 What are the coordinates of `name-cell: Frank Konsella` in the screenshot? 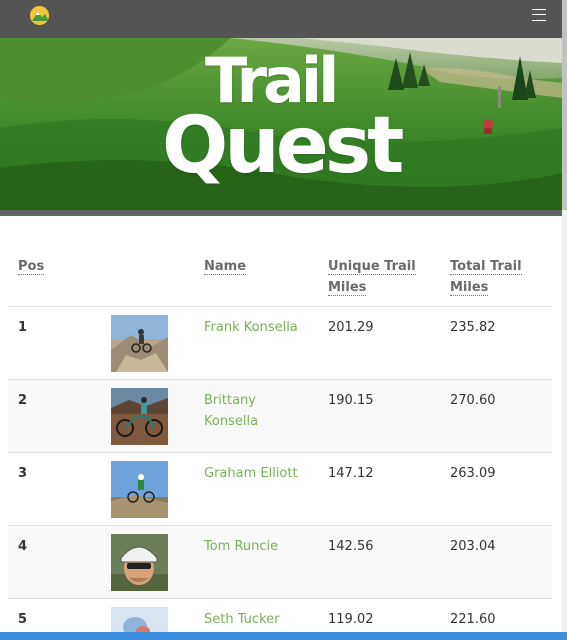 It's located at (266, 343).